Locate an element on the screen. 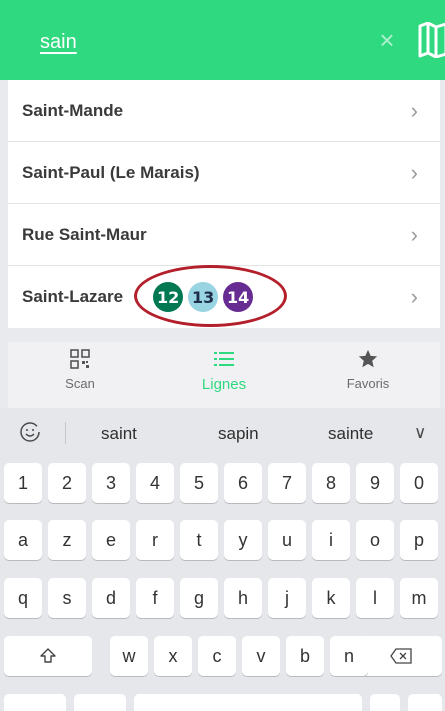 The image size is (445, 711). key-4: 4 is located at coordinates (155, 483).